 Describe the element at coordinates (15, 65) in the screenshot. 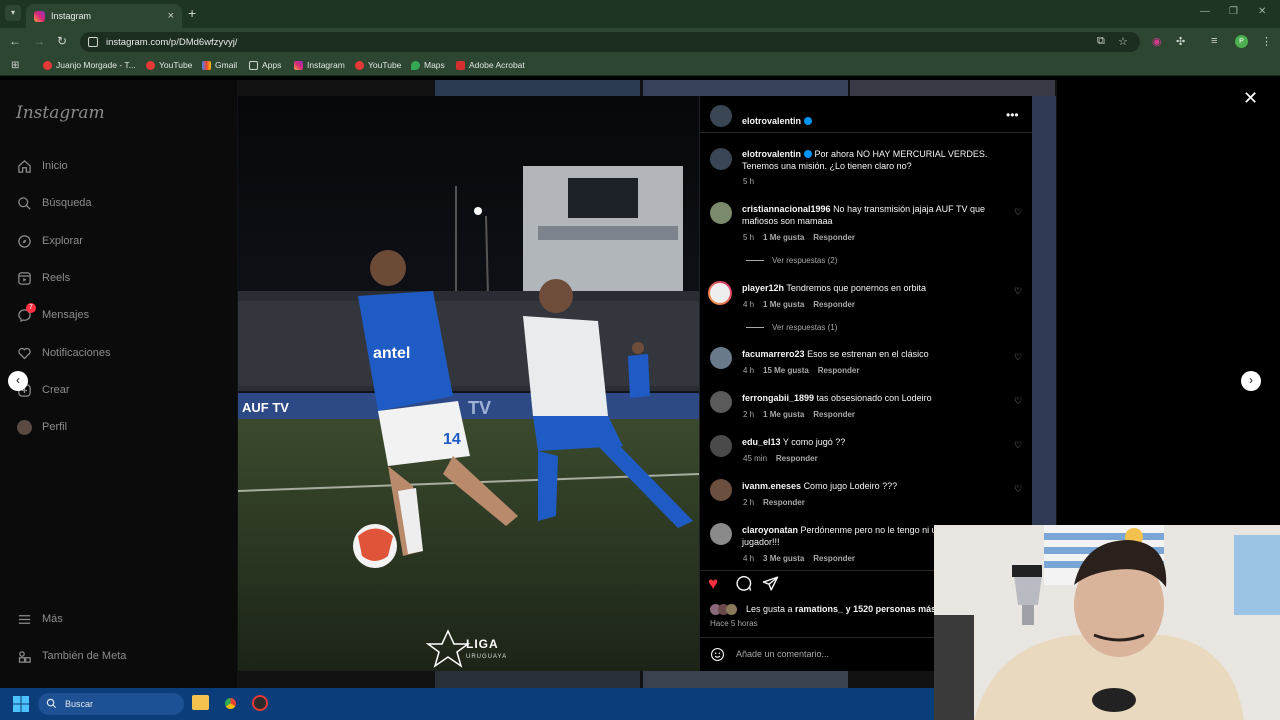

I see `apps-grid-icon: ⊞` at that location.